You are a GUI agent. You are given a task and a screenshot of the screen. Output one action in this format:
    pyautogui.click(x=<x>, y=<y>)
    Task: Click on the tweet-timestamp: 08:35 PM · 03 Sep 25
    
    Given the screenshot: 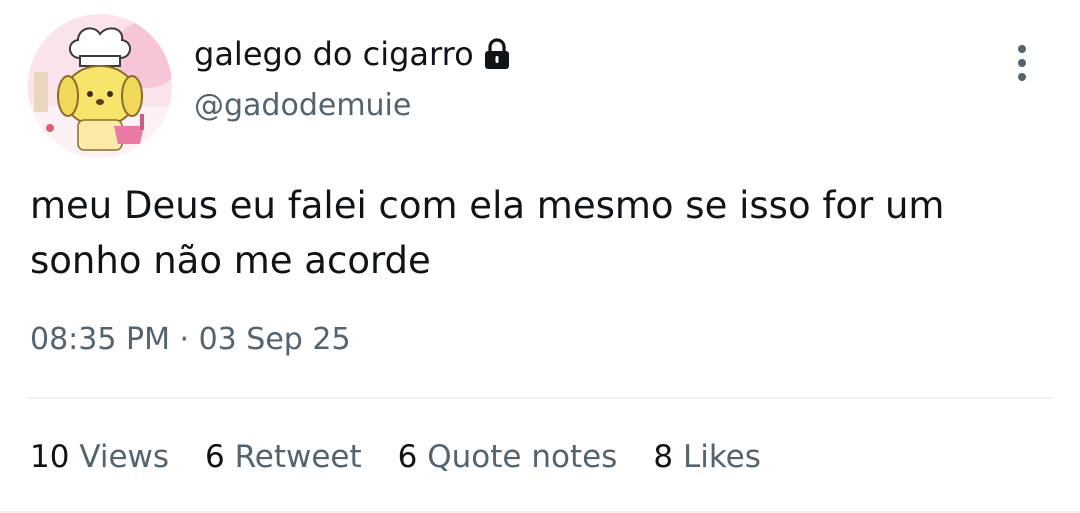 What is the action you would take?
    pyautogui.click(x=190, y=339)
    